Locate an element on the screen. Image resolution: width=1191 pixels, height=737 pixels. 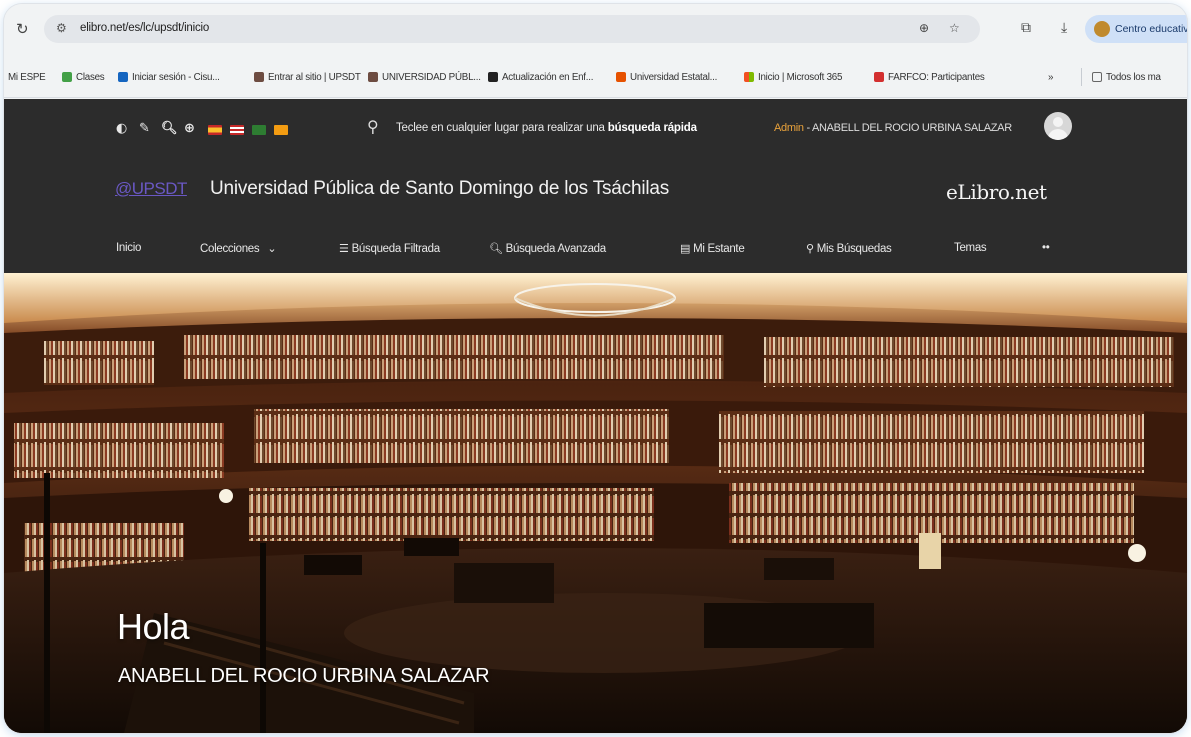
greeting-heading: Hola is located at coordinates (153, 626).